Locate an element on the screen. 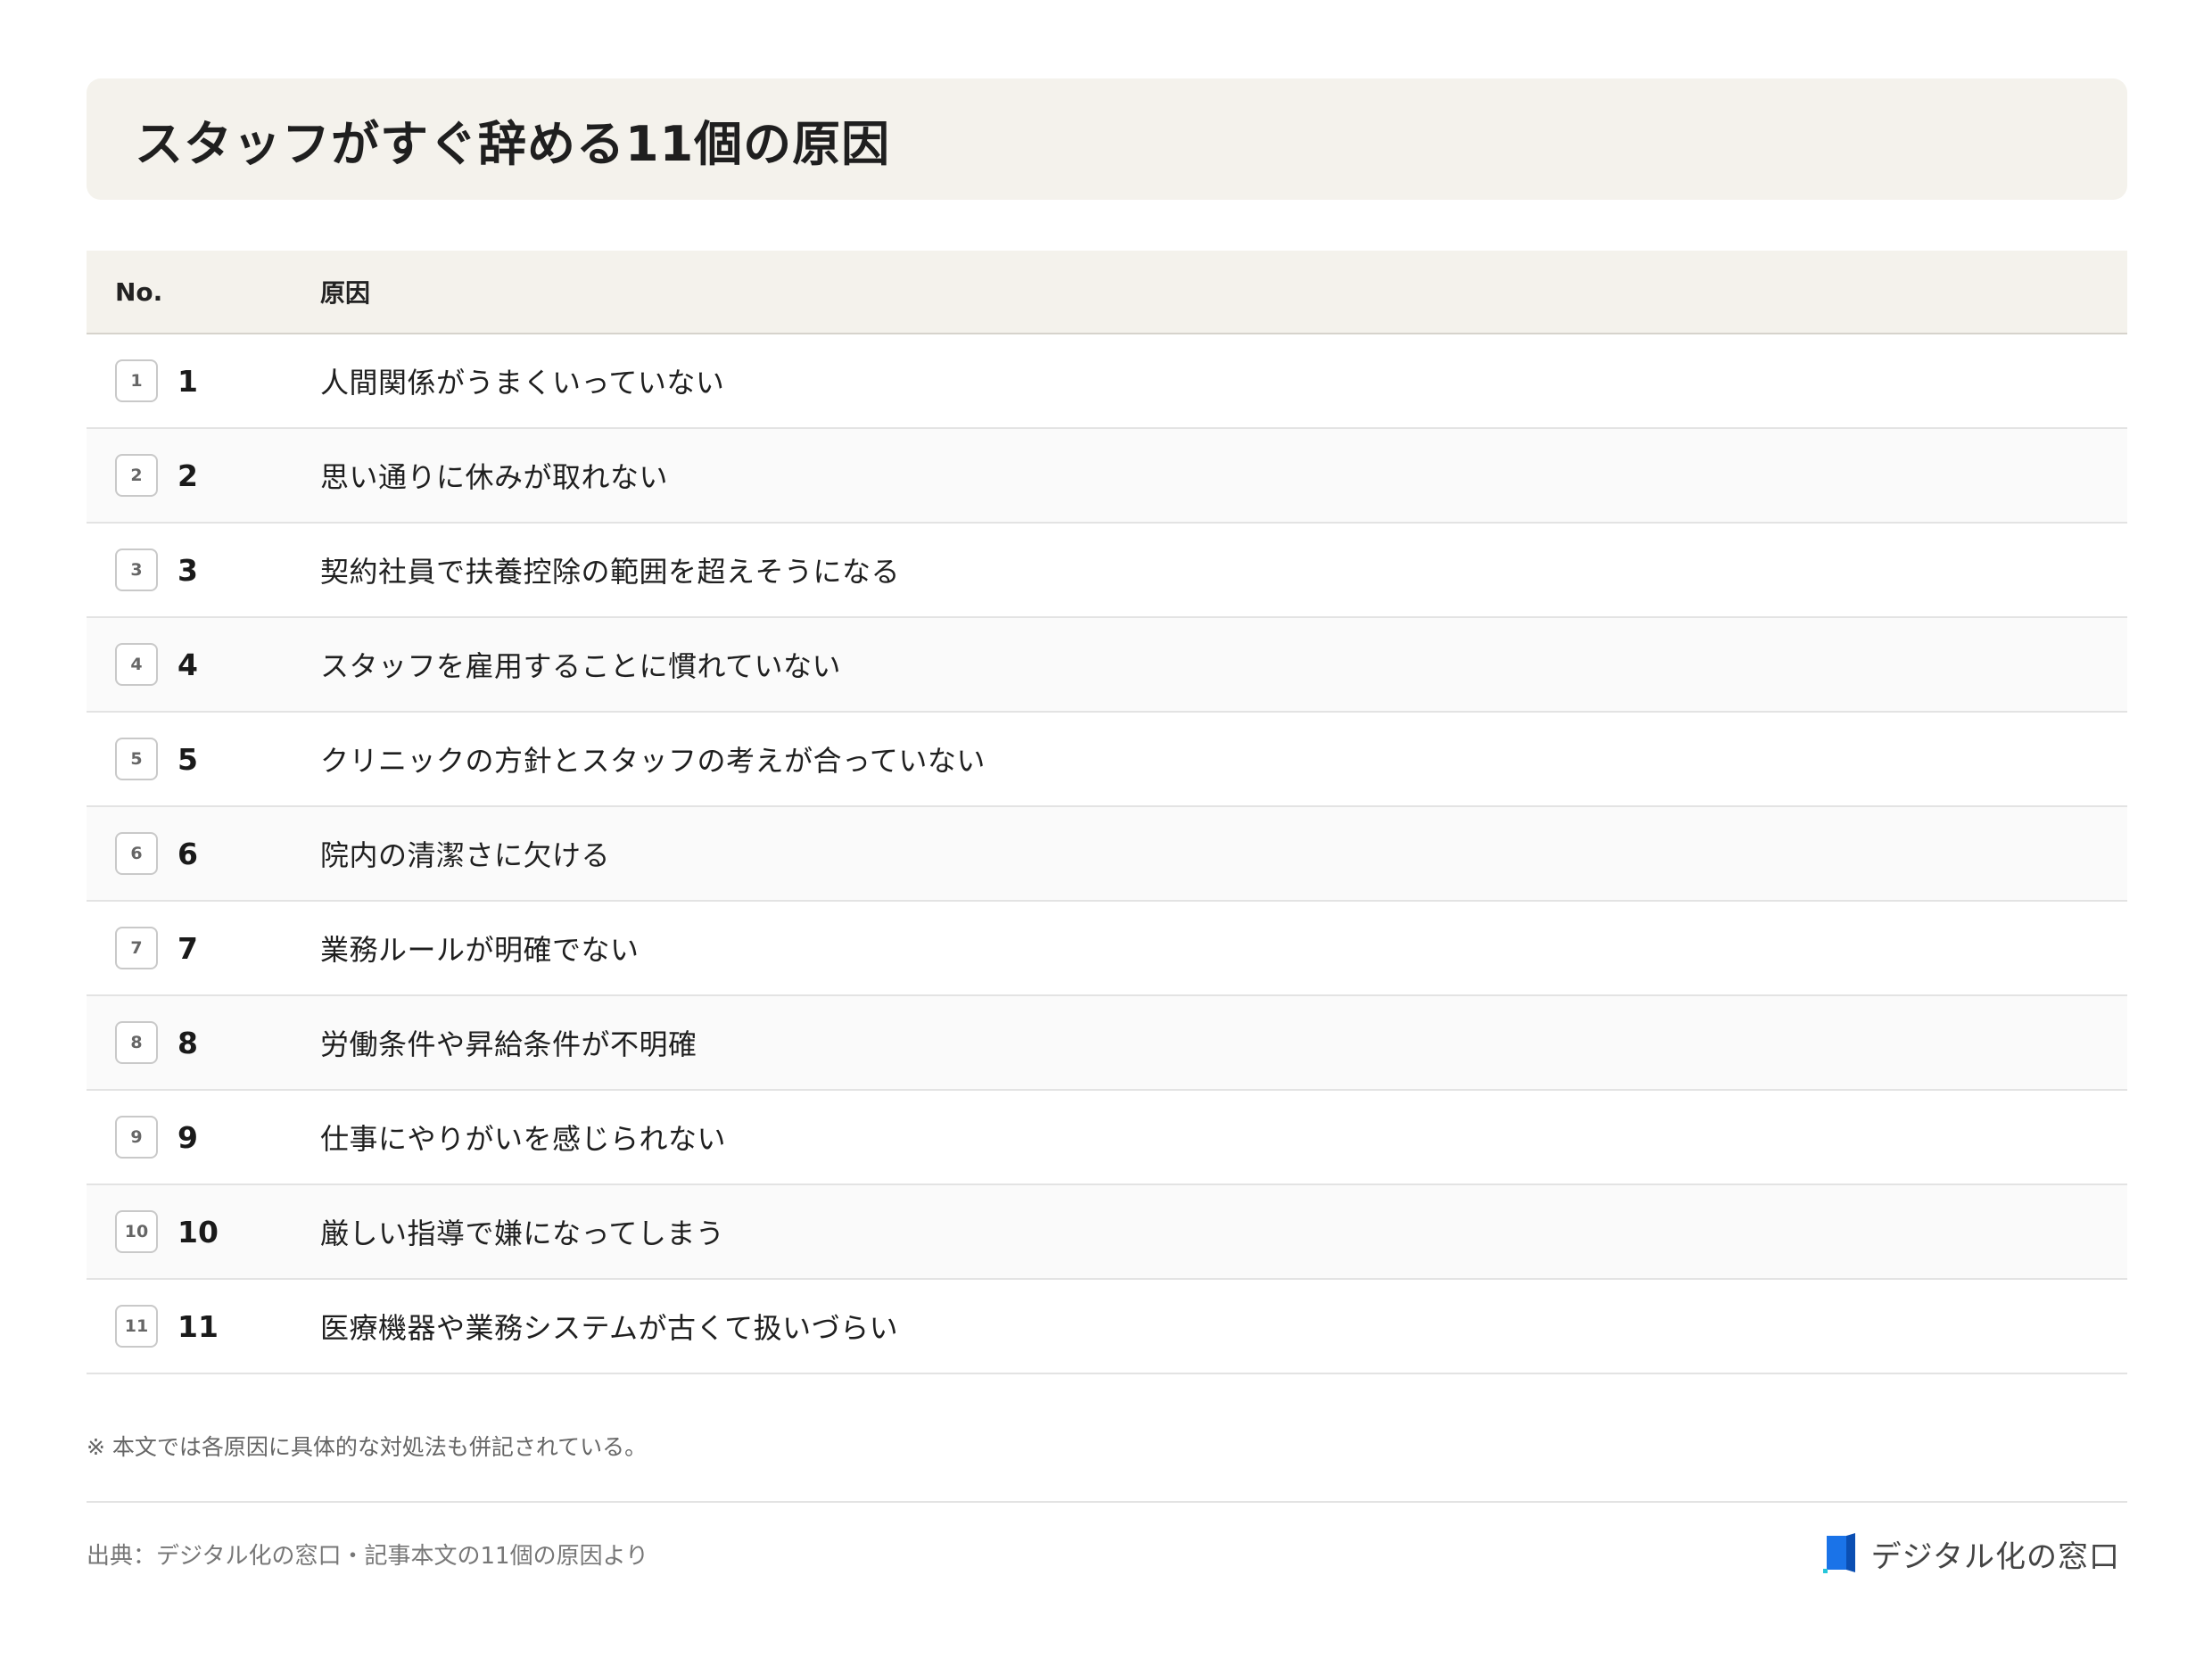  row-number: 3 is located at coordinates (188, 570).